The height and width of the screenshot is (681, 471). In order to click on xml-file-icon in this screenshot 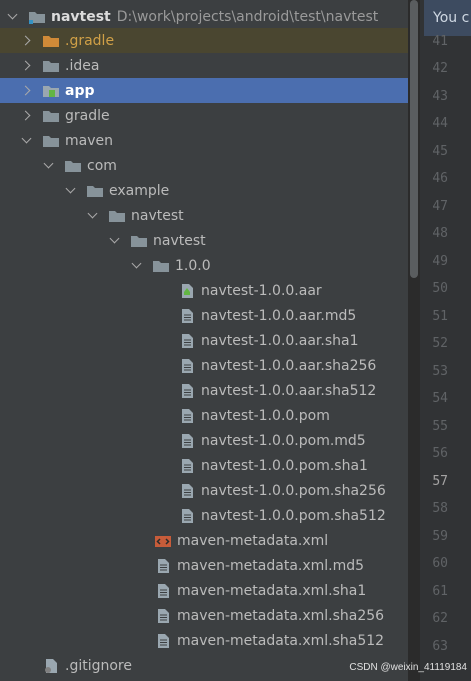, I will do `click(163, 541)`.